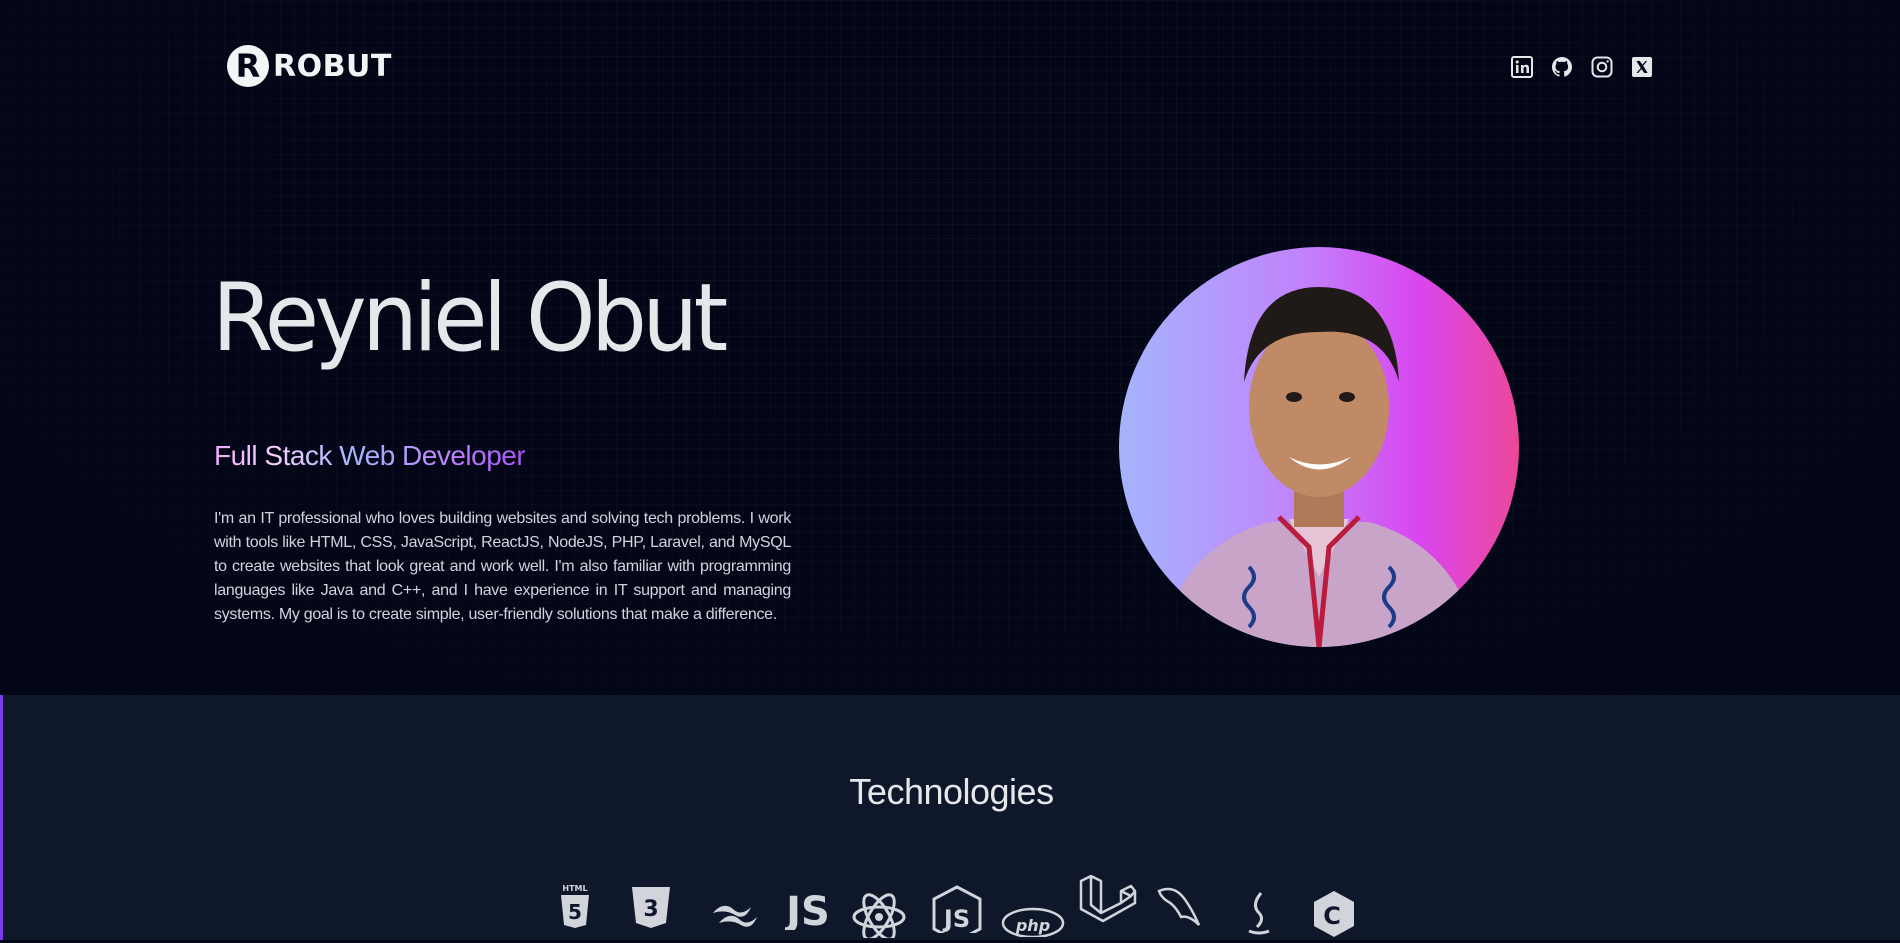 This screenshot has height=943, width=1900. Describe the element at coordinates (1582, 67) in the screenshot. I see `social-links` at that location.